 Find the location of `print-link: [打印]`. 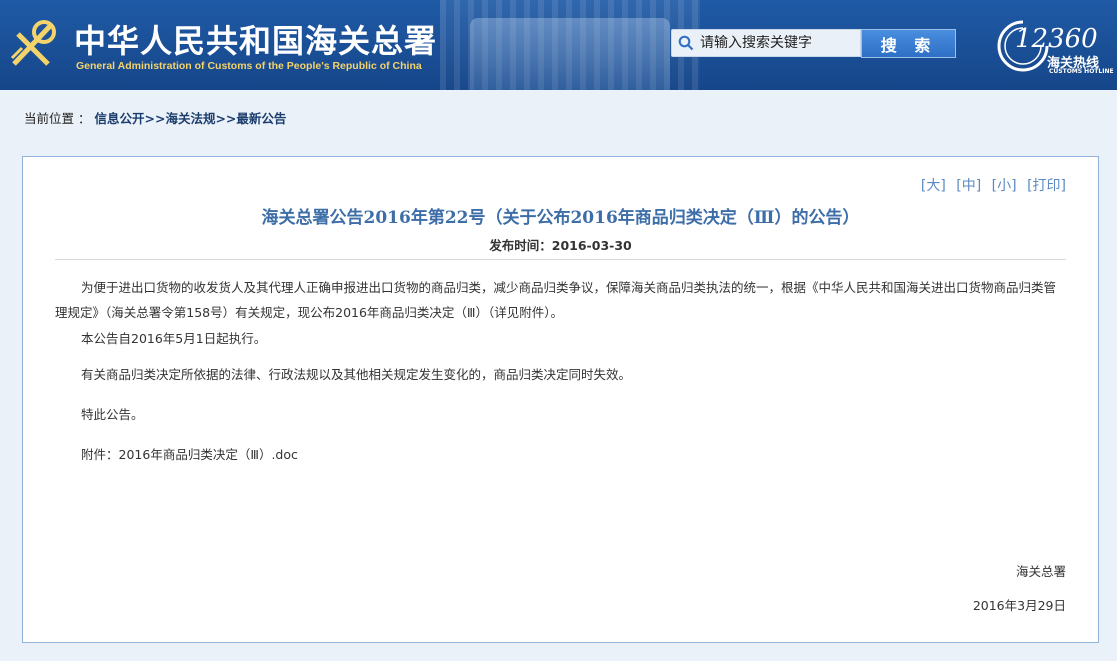

print-link: [打印] is located at coordinates (1046, 186).